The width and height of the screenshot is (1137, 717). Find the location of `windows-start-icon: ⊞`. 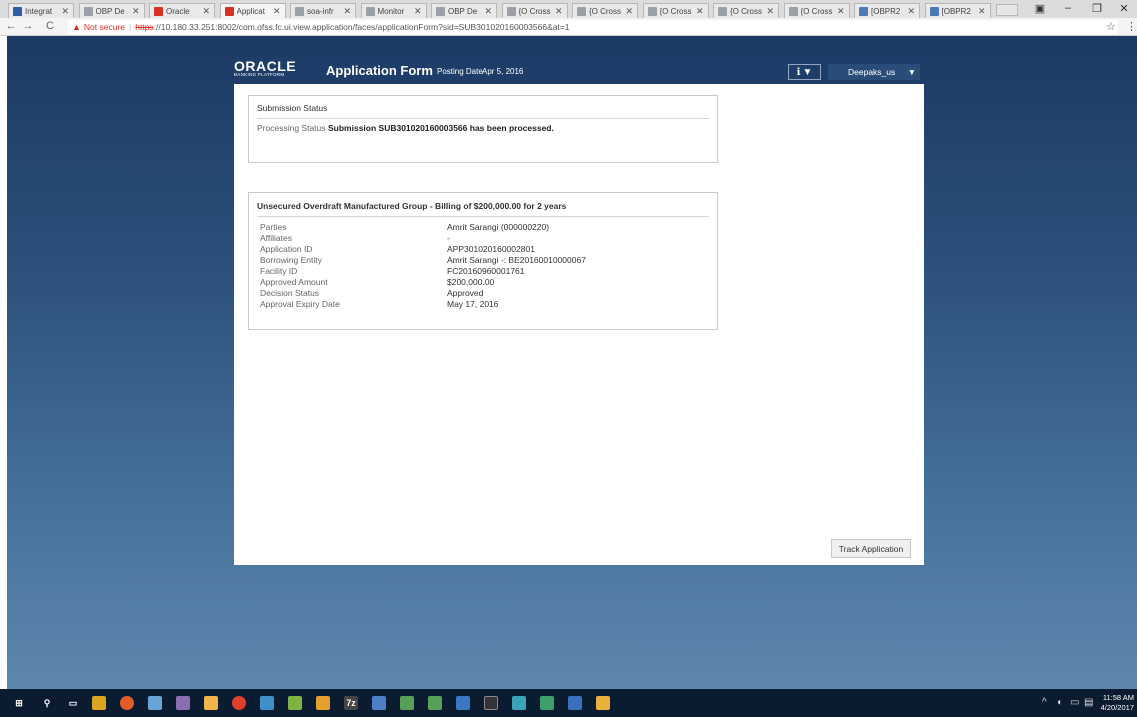

windows-start-icon: ⊞ is located at coordinates (19, 703).